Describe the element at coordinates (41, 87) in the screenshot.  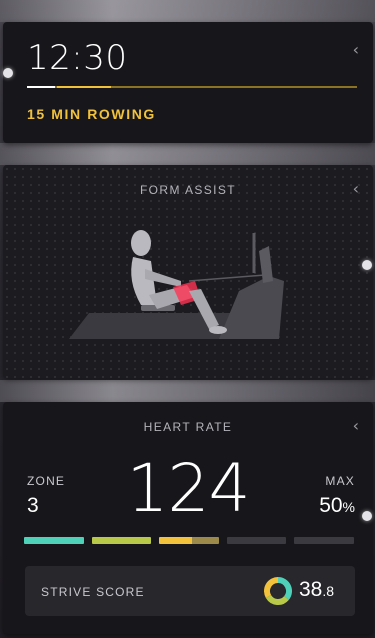
I see `timer-progress-fill` at that location.